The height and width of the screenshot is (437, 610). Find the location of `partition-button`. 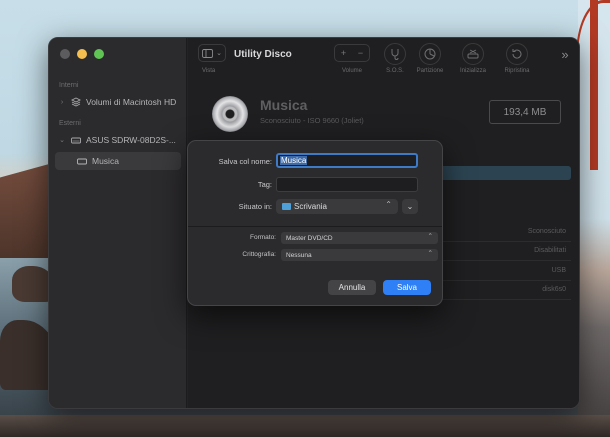

partition-button is located at coordinates (430, 54).